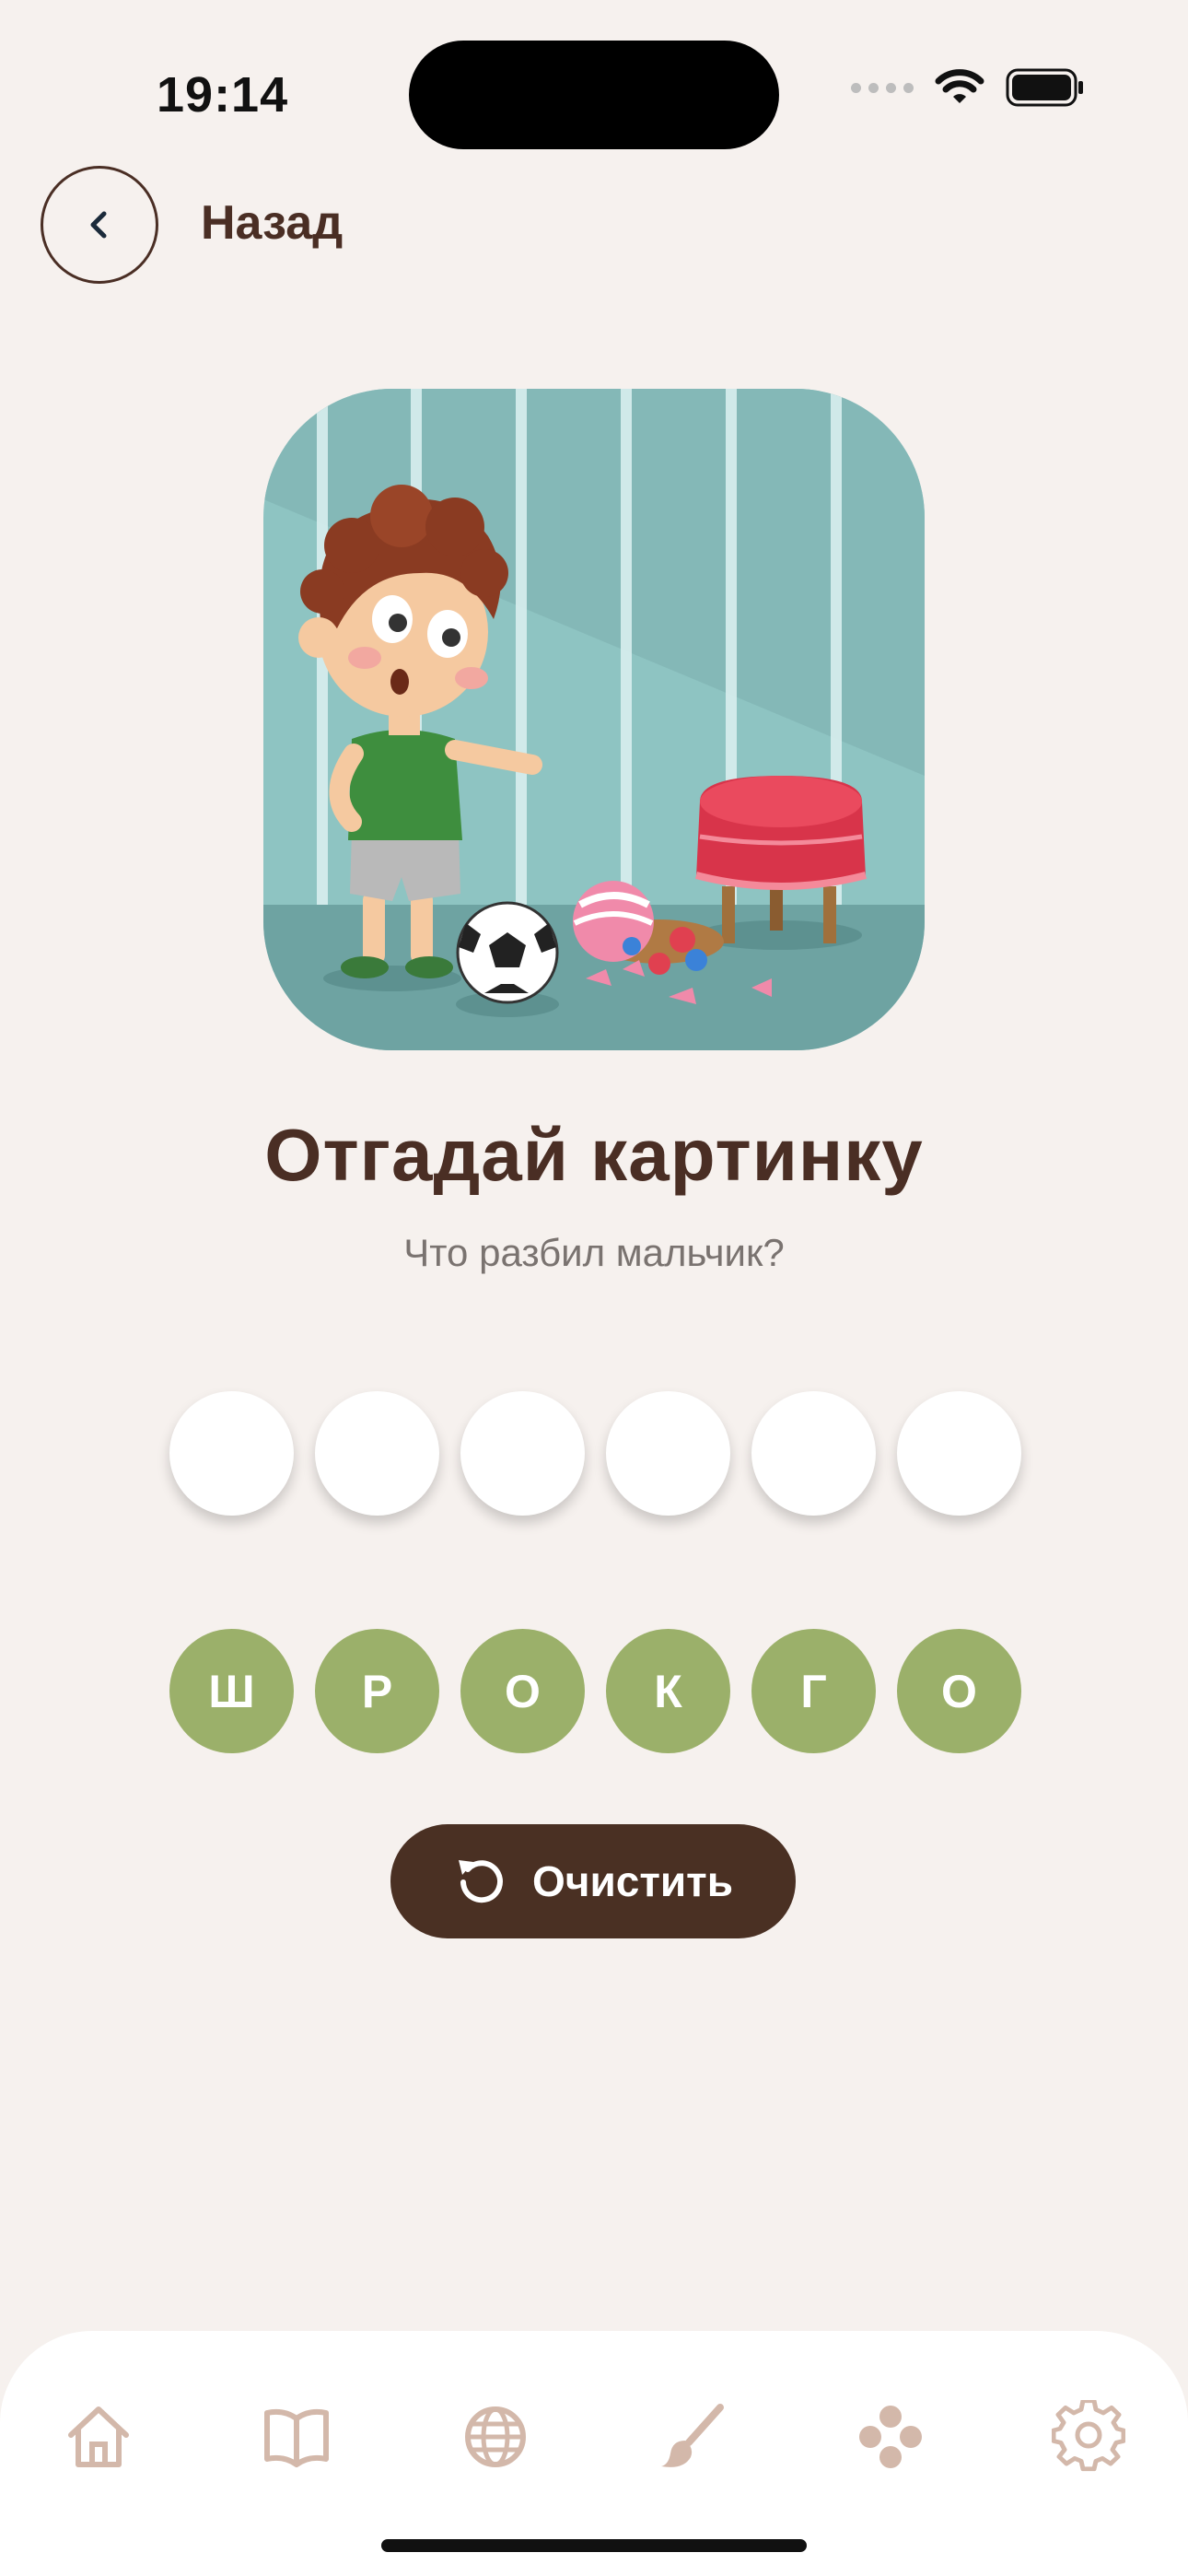  I want to click on home-icon, so click(98, 2436).